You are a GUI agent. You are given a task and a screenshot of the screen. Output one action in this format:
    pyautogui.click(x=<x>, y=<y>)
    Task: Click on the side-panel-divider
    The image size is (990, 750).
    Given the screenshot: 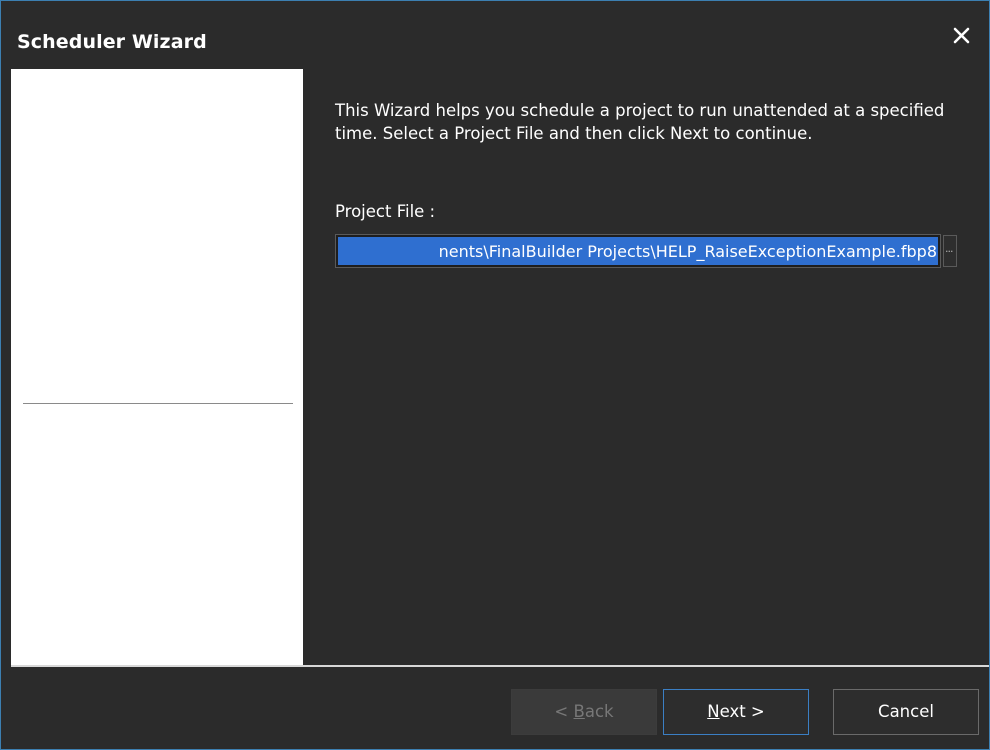 What is the action you would take?
    pyautogui.click(x=158, y=403)
    